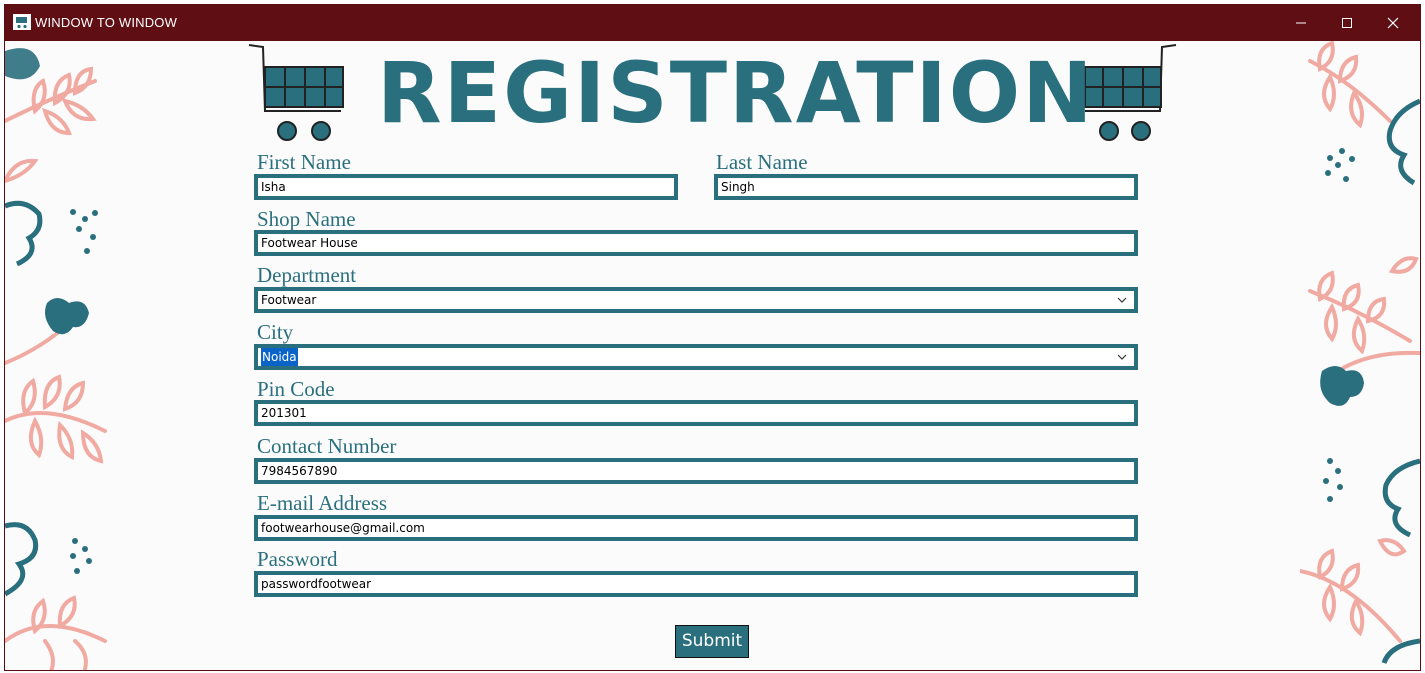  What do you see at coordinates (309, 243) in the screenshot?
I see `shop-name-value: Footwear House` at bounding box center [309, 243].